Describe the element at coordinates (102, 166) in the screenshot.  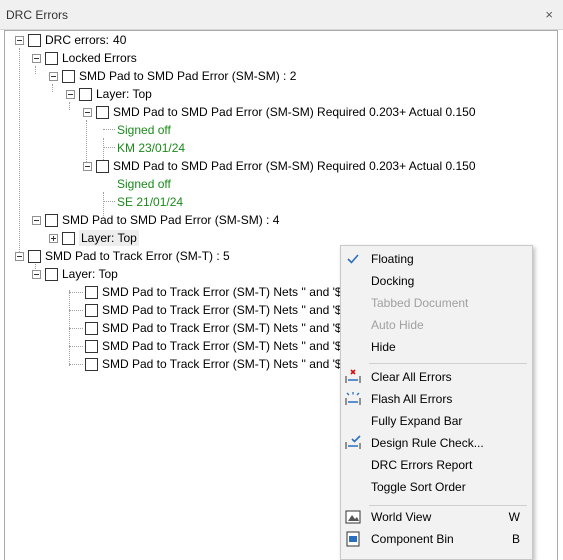
I see `locked-error-2-checkbox` at that location.